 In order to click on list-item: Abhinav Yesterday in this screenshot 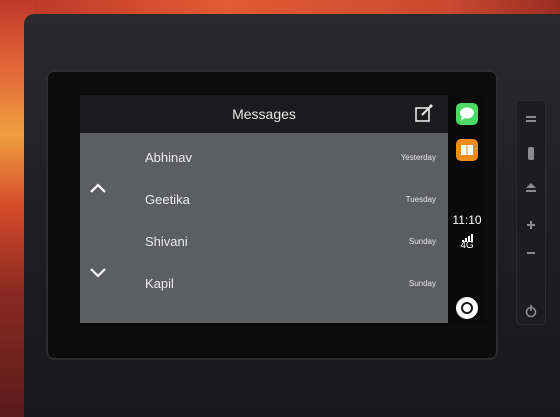, I will do `click(264, 158)`.